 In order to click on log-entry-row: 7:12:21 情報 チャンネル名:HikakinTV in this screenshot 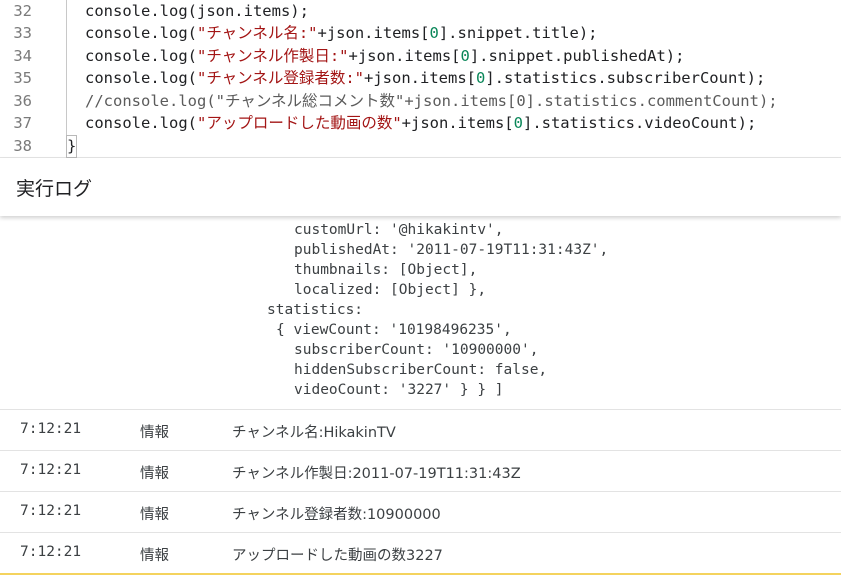, I will do `click(420, 429)`.